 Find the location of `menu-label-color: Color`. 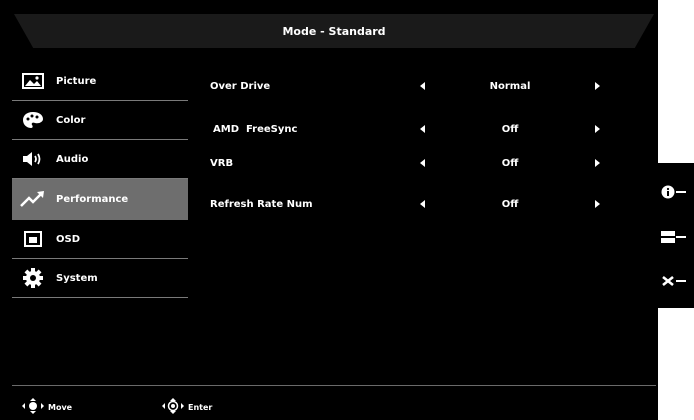

menu-label-color: Color is located at coordinates (71, 120).